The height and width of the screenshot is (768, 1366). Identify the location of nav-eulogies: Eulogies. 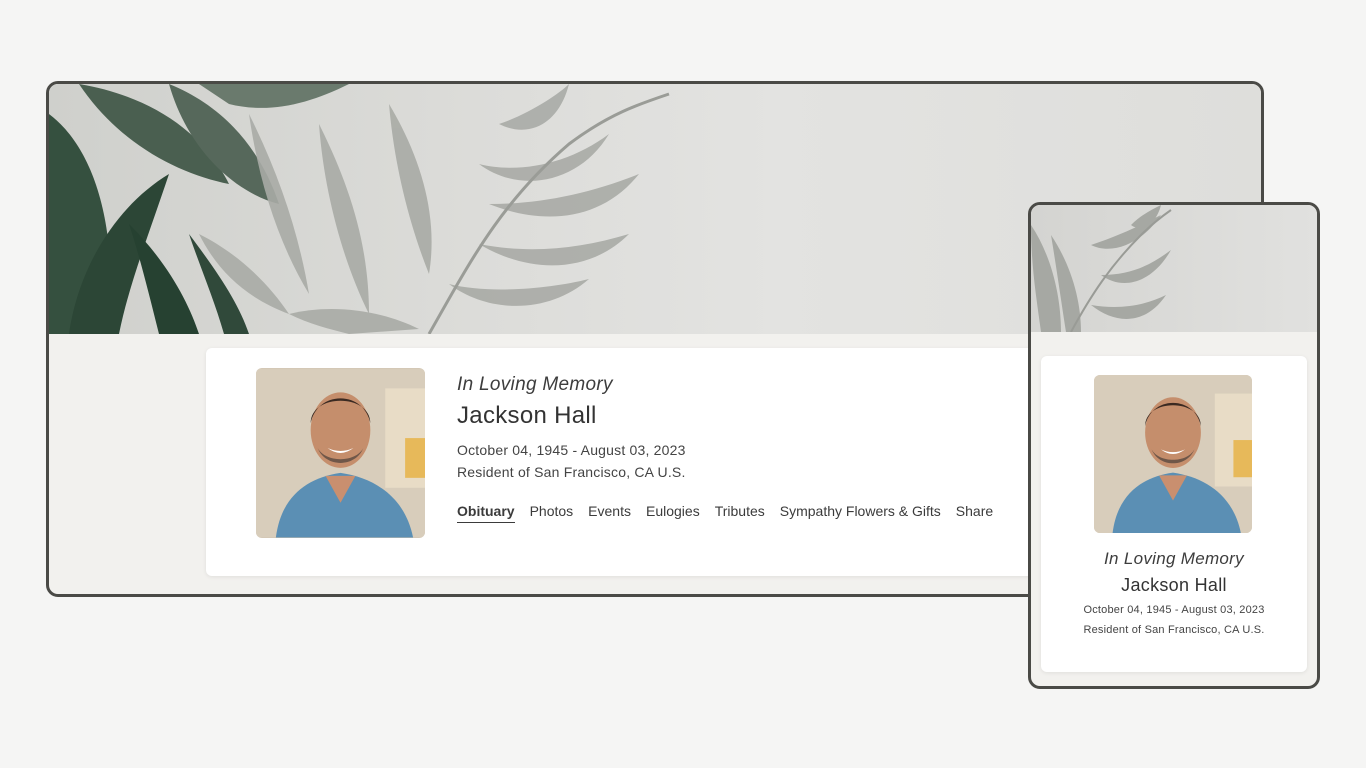
(673, 513).